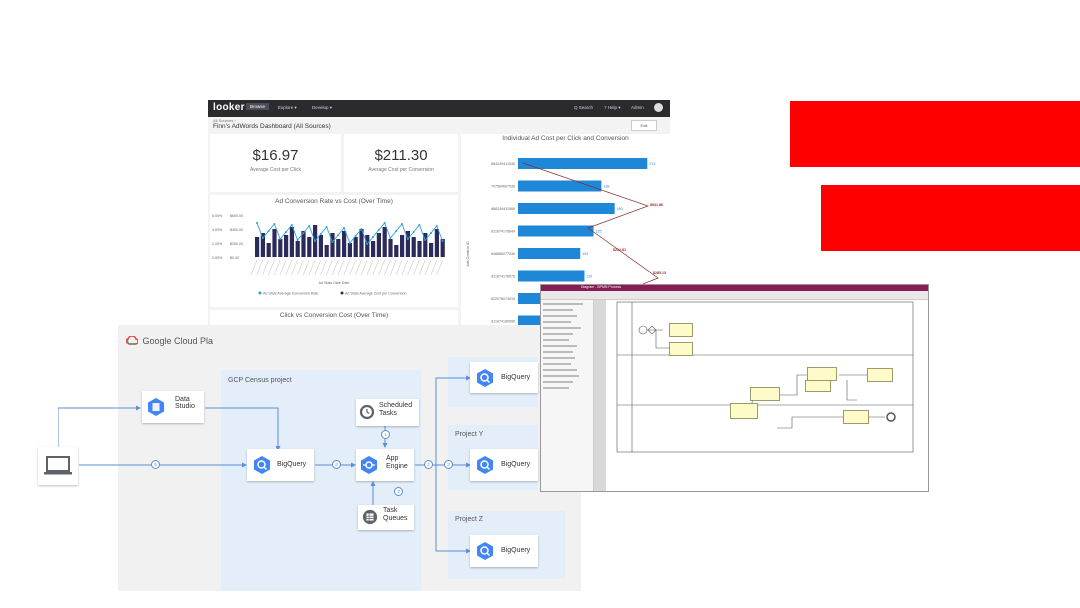  I want to click on task-queue-icon, so click(370, 517).